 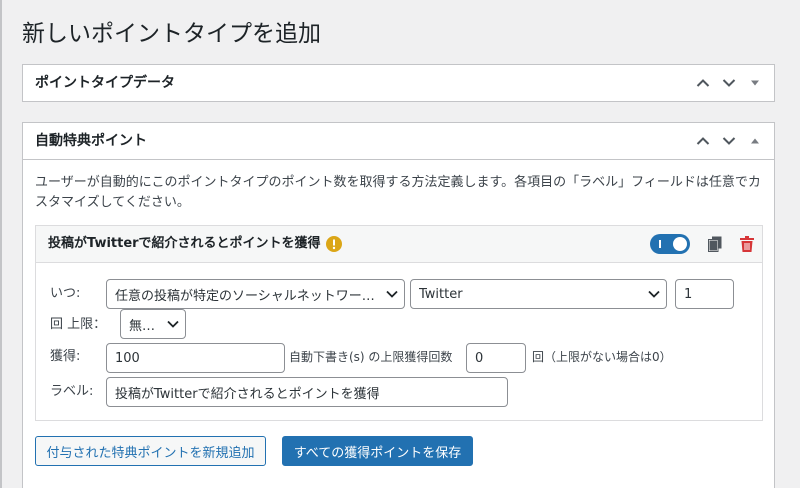 What do you see at coordinates (307, 392) in the screenshot?
I see `label-input: 投稿がTwitterで紹介されるとポイントを獲得` at bounding box center [307, 392].